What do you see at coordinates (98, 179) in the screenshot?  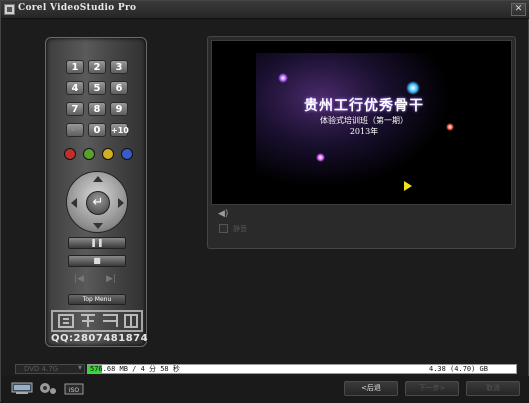 I see `up-arrow-icon` at bounding box center [98, 179].